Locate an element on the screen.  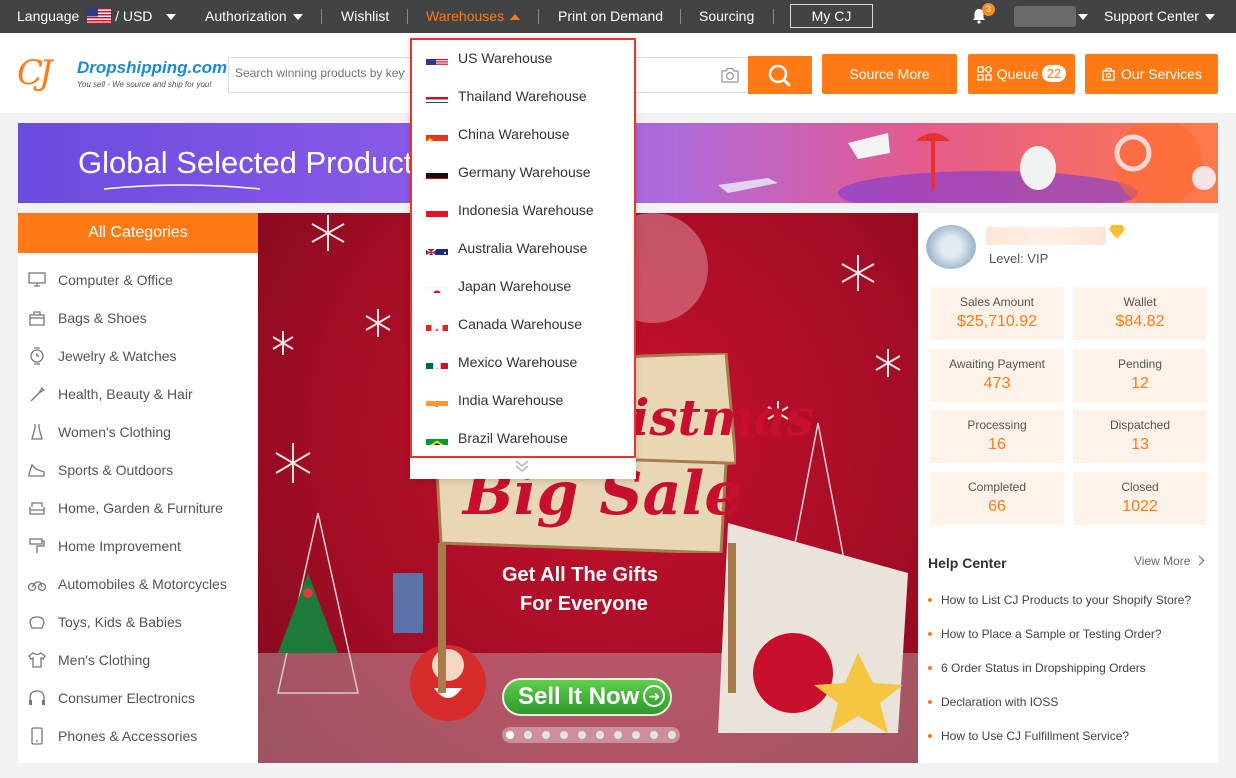
stat-processing: Processing 16 is located at coordinates (997, 436).